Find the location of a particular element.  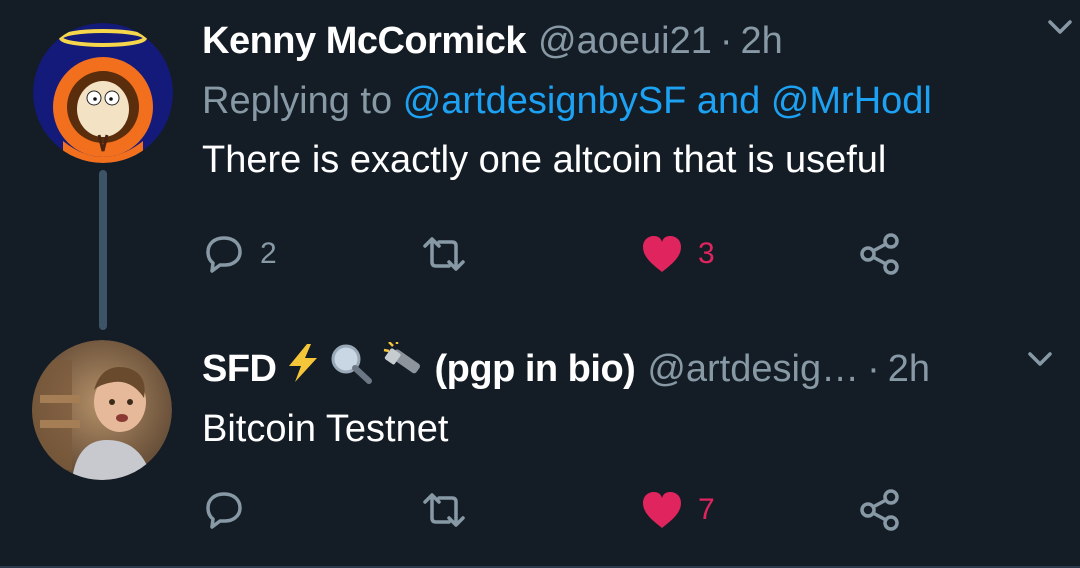

mention-link: @artdesignbySF is located at coordinates (545, 101).